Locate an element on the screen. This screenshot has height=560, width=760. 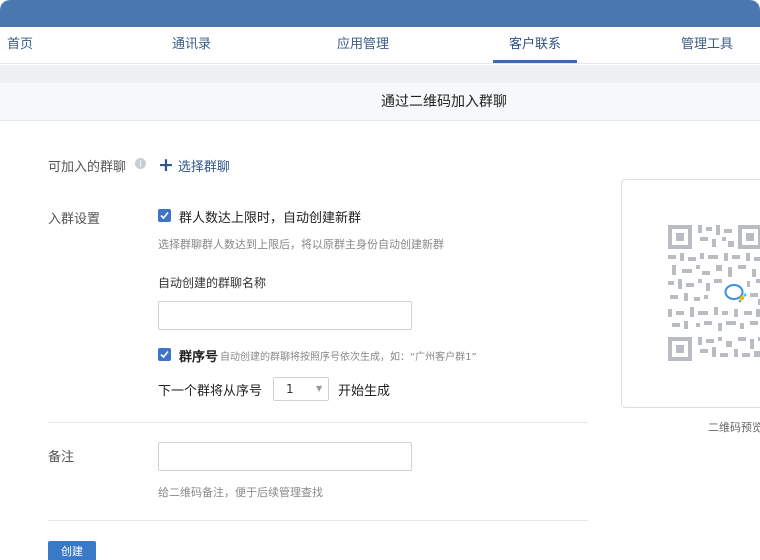
info-icon: i is located at coordinates (140, 163).